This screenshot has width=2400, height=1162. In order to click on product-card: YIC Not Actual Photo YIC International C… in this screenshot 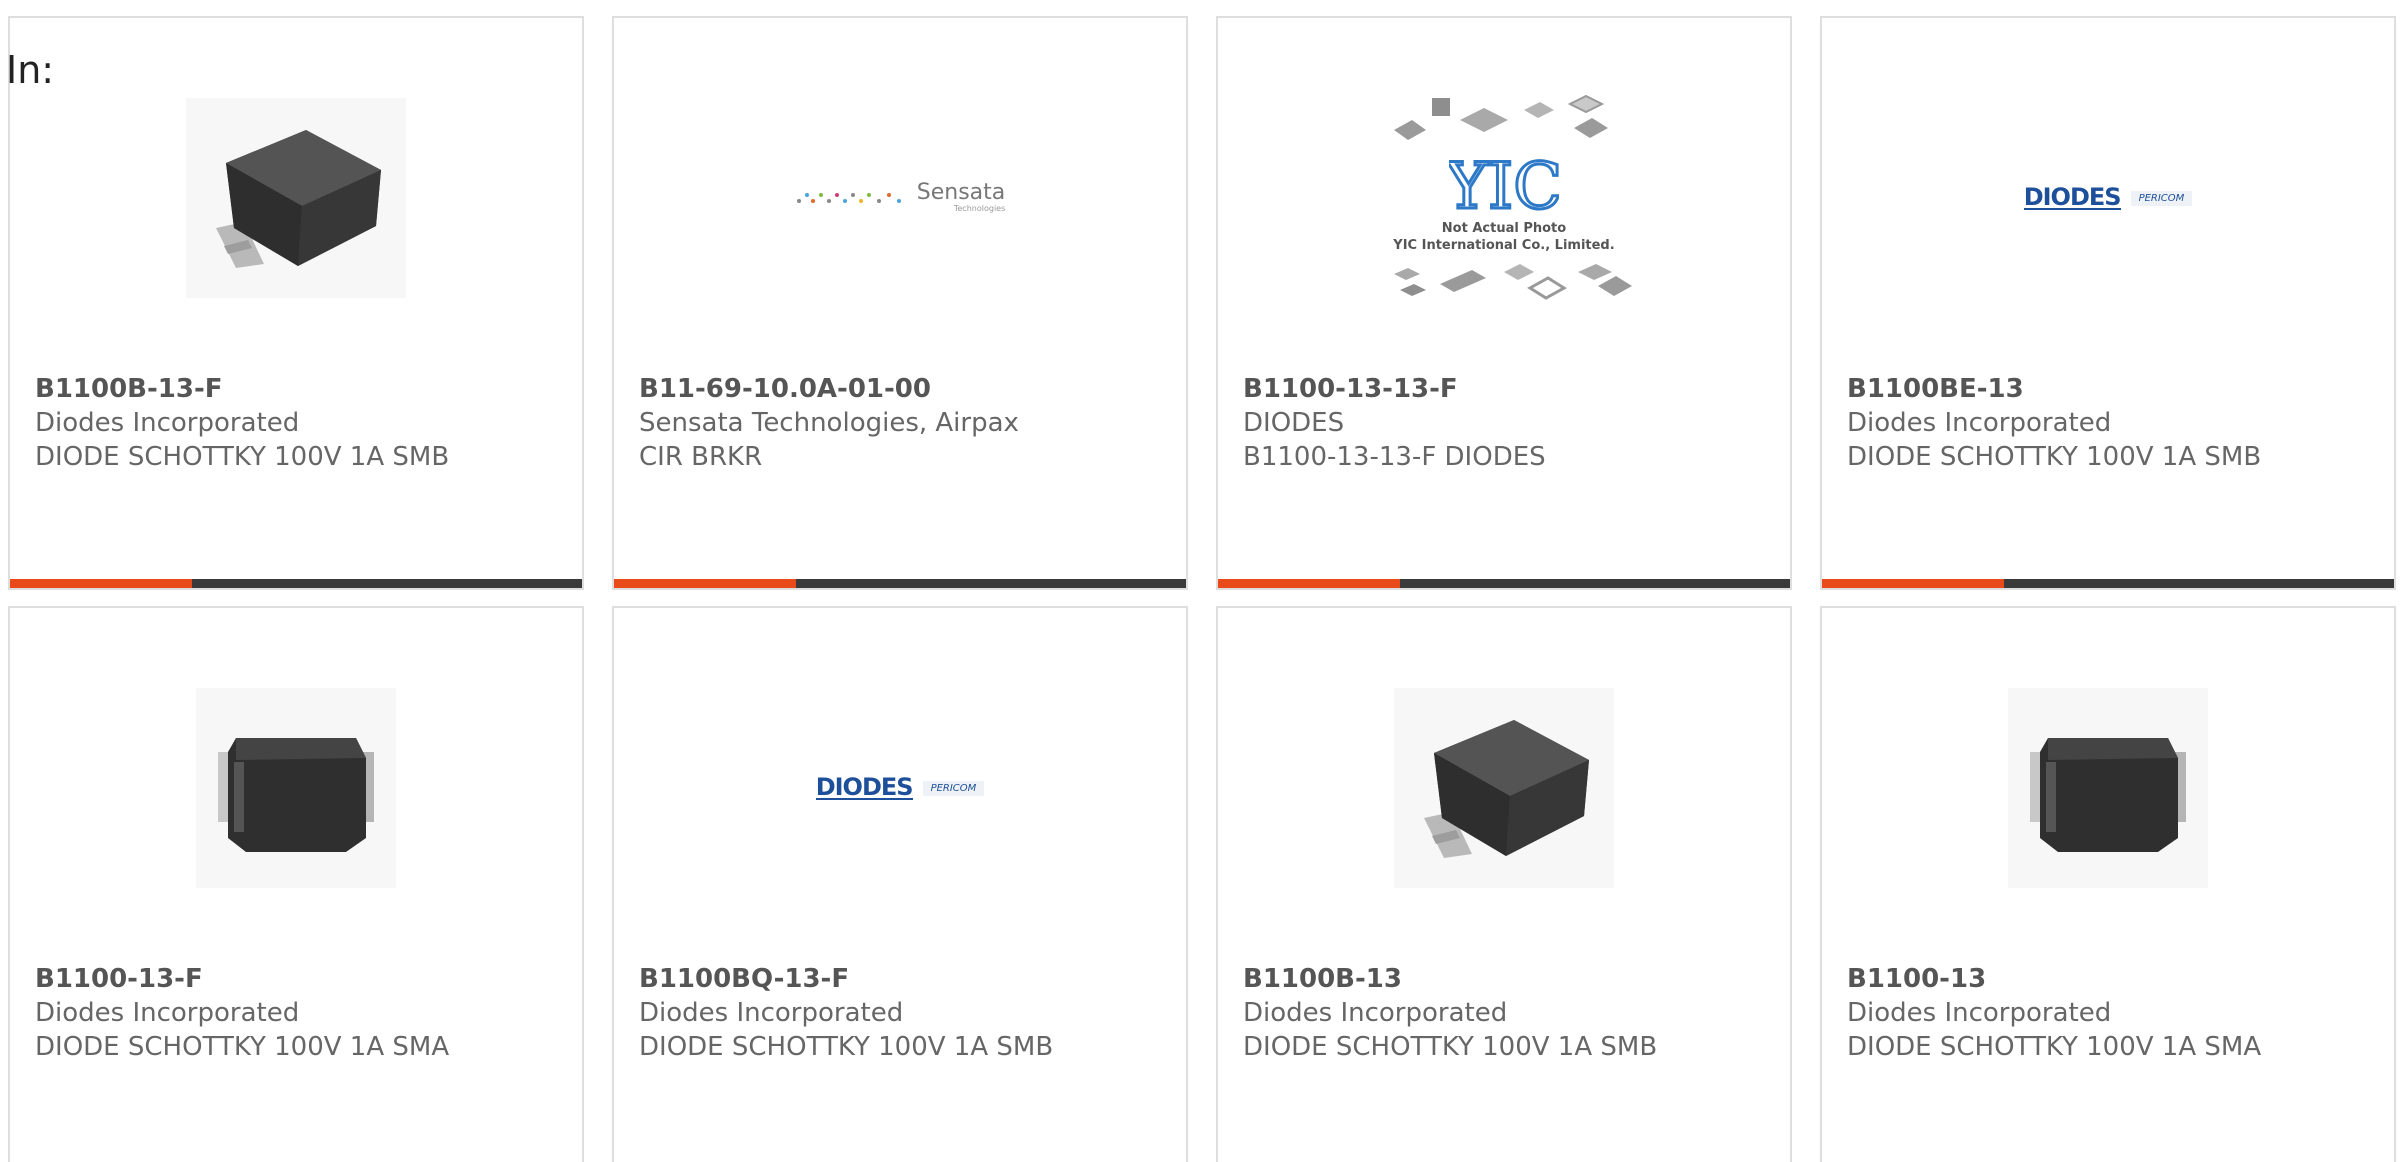, I will do `click(1504, 303)`.